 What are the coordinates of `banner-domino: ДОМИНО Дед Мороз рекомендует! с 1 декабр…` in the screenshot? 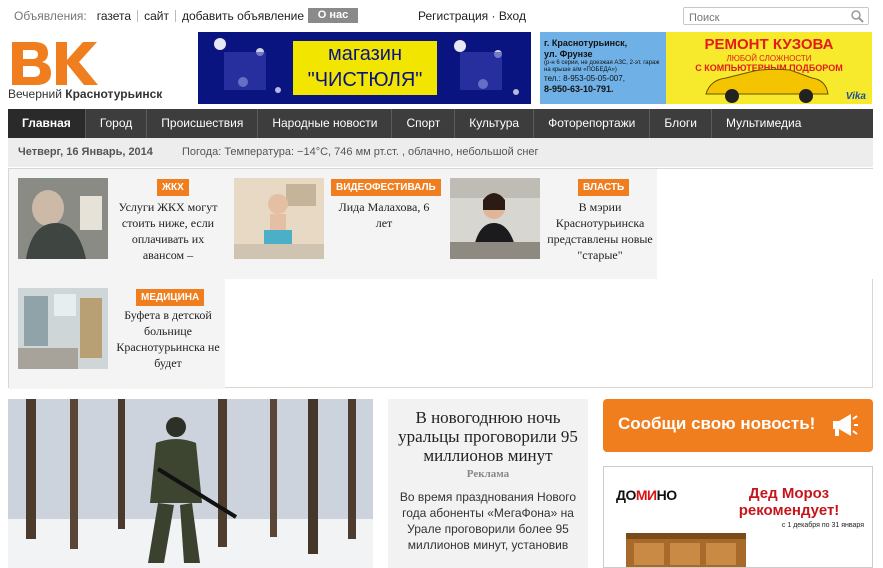 It's located at (738, 517).